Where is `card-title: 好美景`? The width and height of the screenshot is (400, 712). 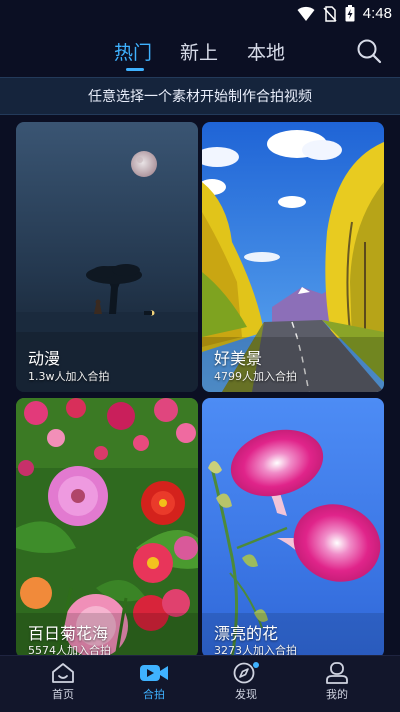 card-title: 好美景 is located at coordinates (238, 358).